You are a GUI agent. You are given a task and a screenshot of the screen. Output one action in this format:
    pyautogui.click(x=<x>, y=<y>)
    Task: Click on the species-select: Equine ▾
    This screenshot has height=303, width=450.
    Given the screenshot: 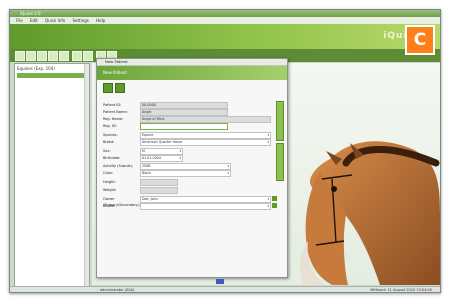 What is the action you would take?
    pyautogui.click(x=205, y=135)
    